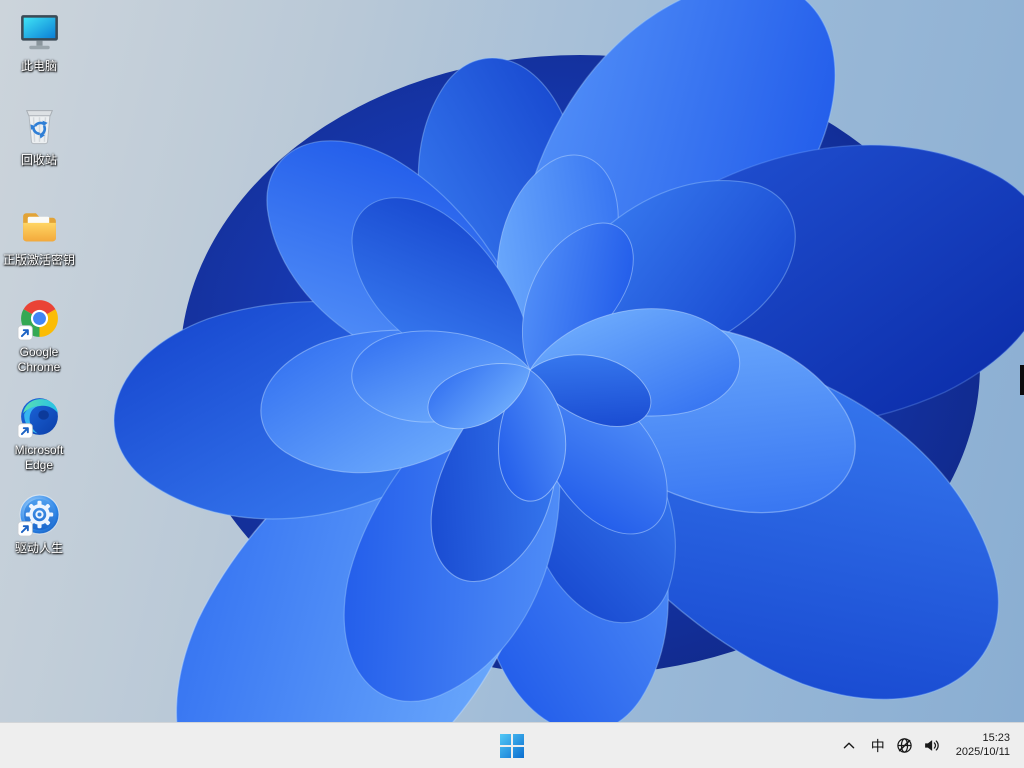 The height and width of the screenshot is (768, 1024). I want to click on volume-button, so click(932, 746).